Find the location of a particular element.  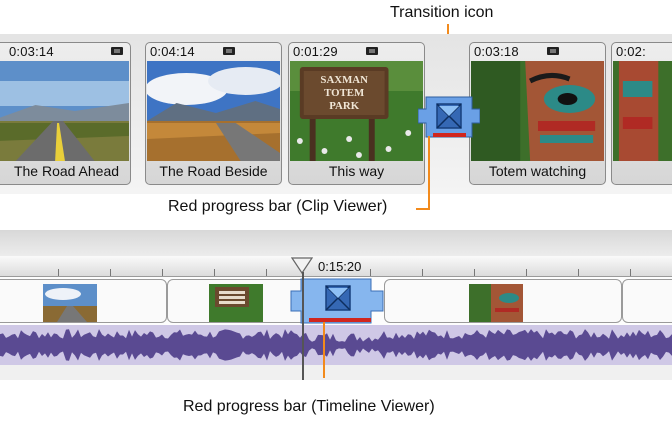

timeline-top-fade is located at coordinates (336, 243).